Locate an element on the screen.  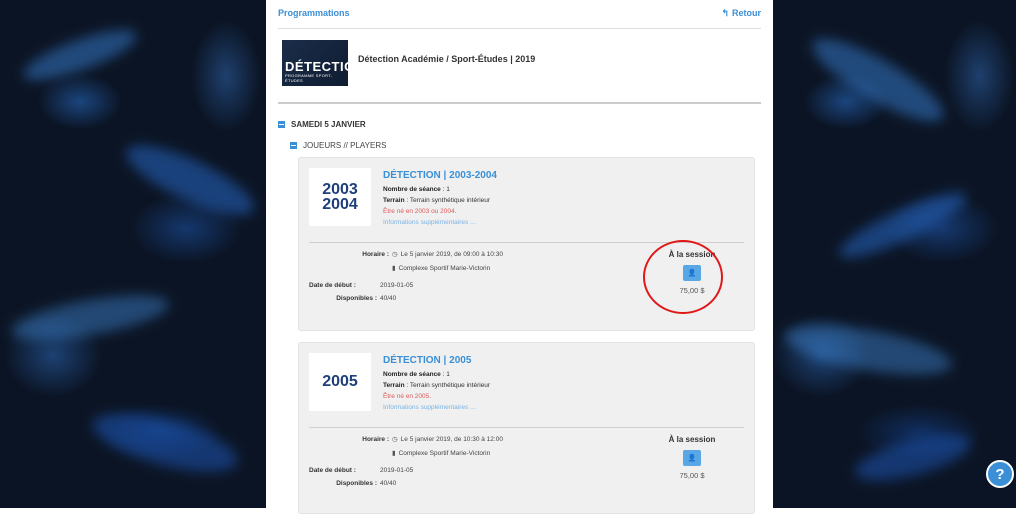
program-logo: DÉTECTION PROGRAMME SPORT-ÉTUDES is located at coordinates (323, 63).